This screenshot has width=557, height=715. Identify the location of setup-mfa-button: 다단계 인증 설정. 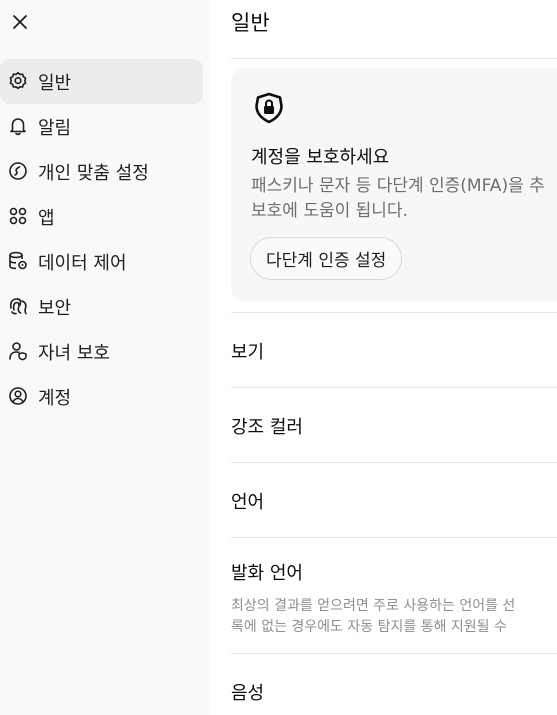
(326, 258).